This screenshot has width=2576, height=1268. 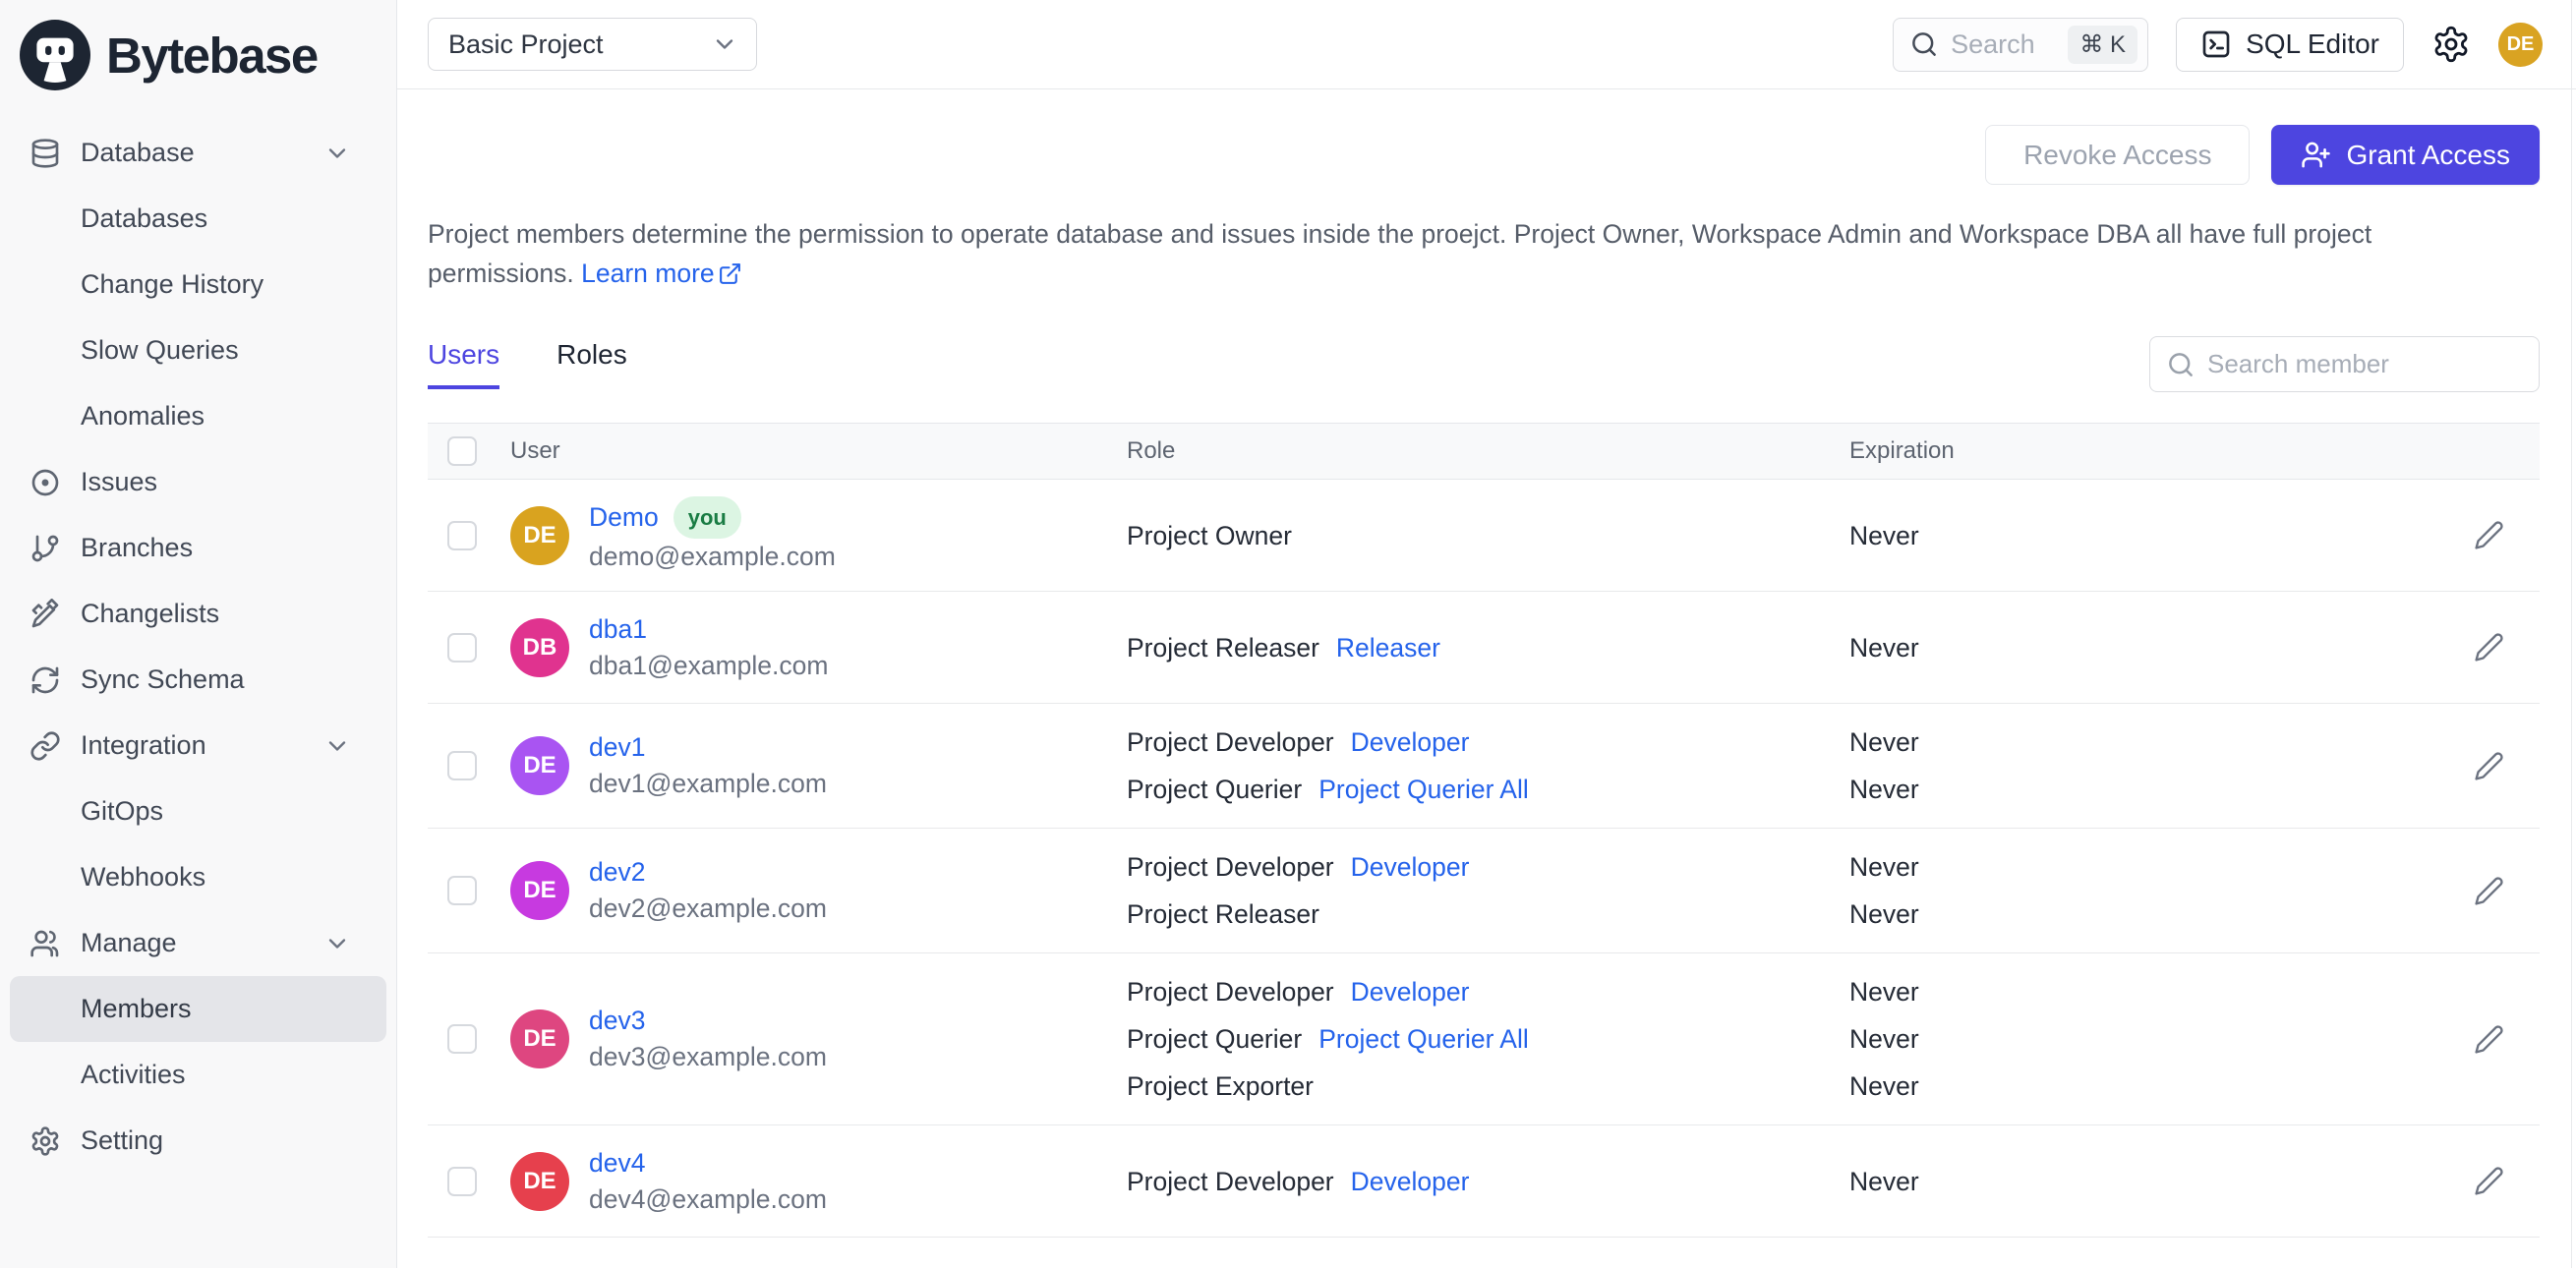 I want to click on search-icon, so click(x=1924, y=44).